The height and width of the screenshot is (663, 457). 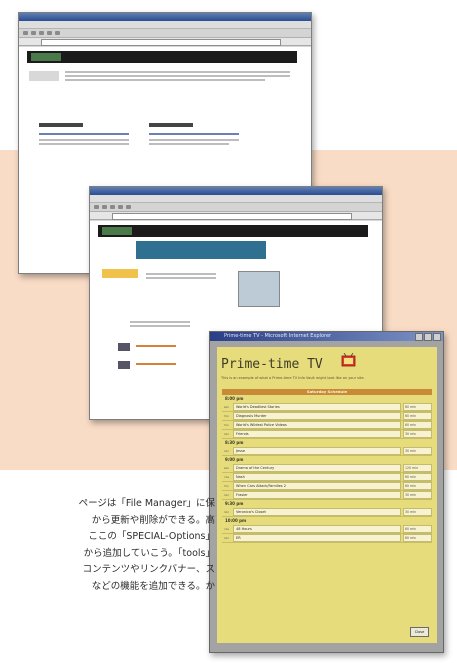 I want to click on caption-line: から更新や削除ができる。高, so click(x=153, y=520).